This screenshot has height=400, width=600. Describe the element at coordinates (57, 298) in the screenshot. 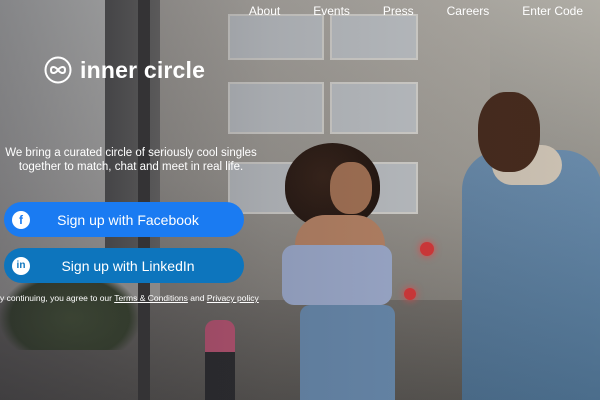

I see `legal-prefix: y continuing, you agree to our` at that location.